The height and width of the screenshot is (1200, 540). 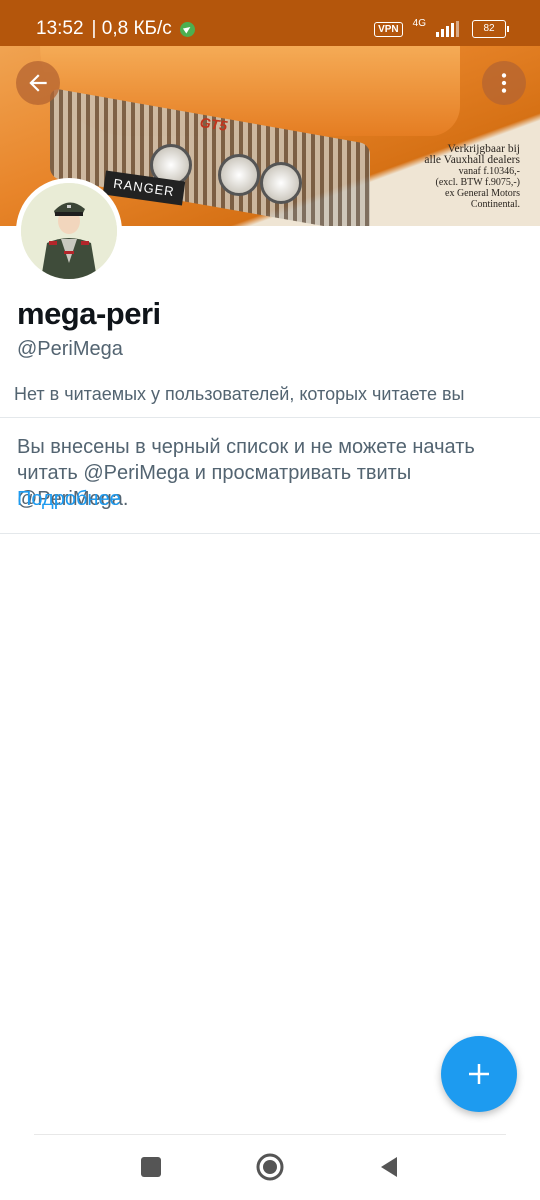 I want to click on square-icon, so click(x=151, y=1167).